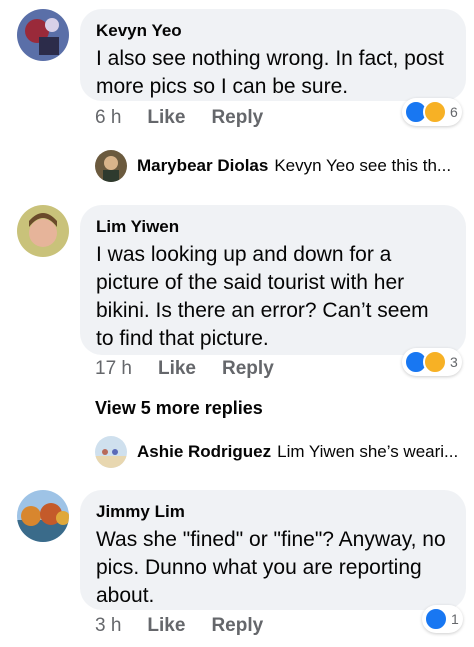  What do you see at coordinates (454, 362) in the screenshot?
I see `reaction-count: 3` at bounding box center [454, 362].